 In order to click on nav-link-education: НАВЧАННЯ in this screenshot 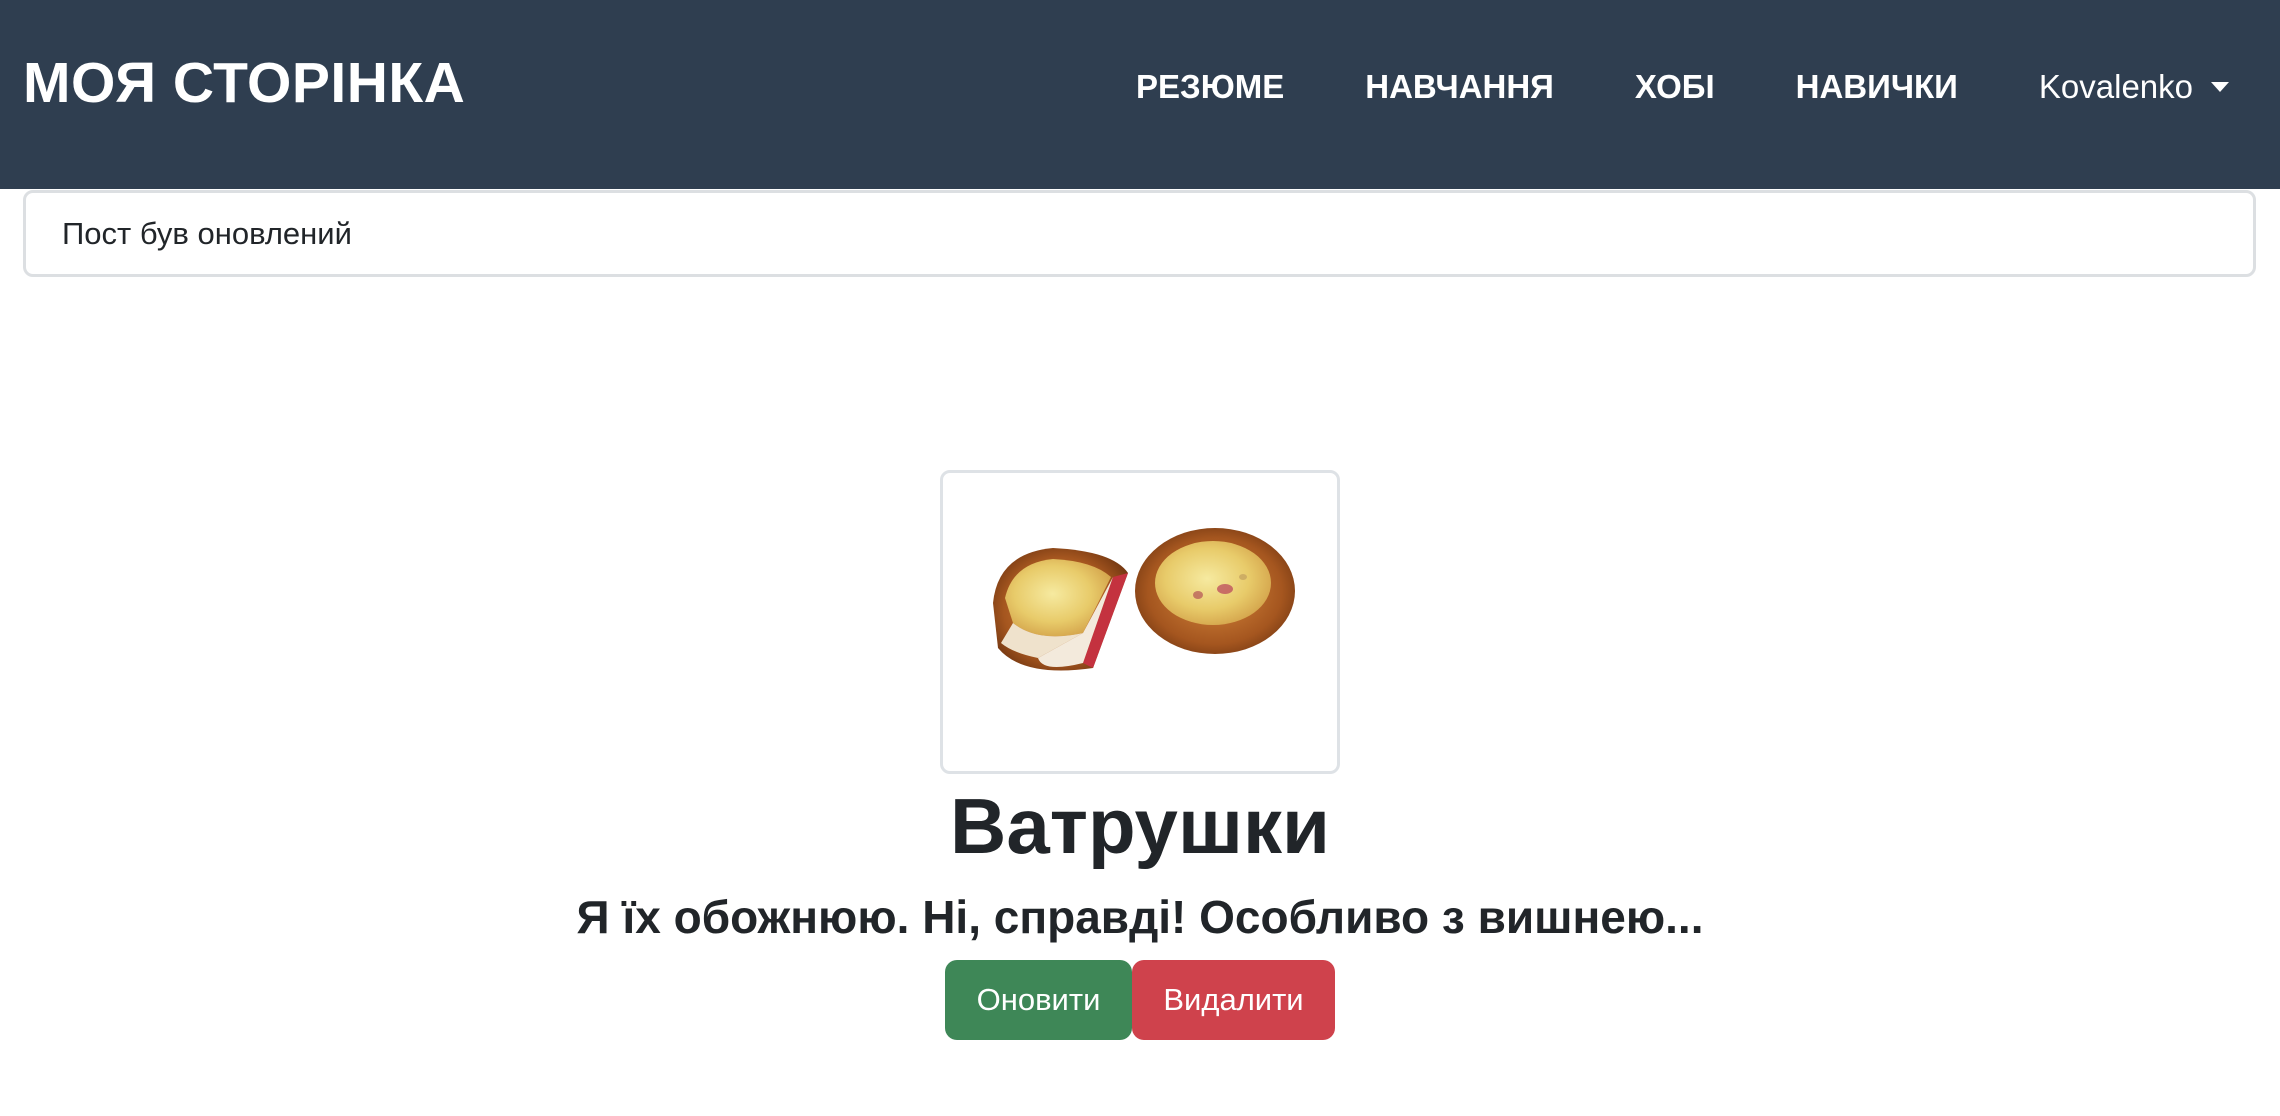, I will do `click(1459, 87)`.